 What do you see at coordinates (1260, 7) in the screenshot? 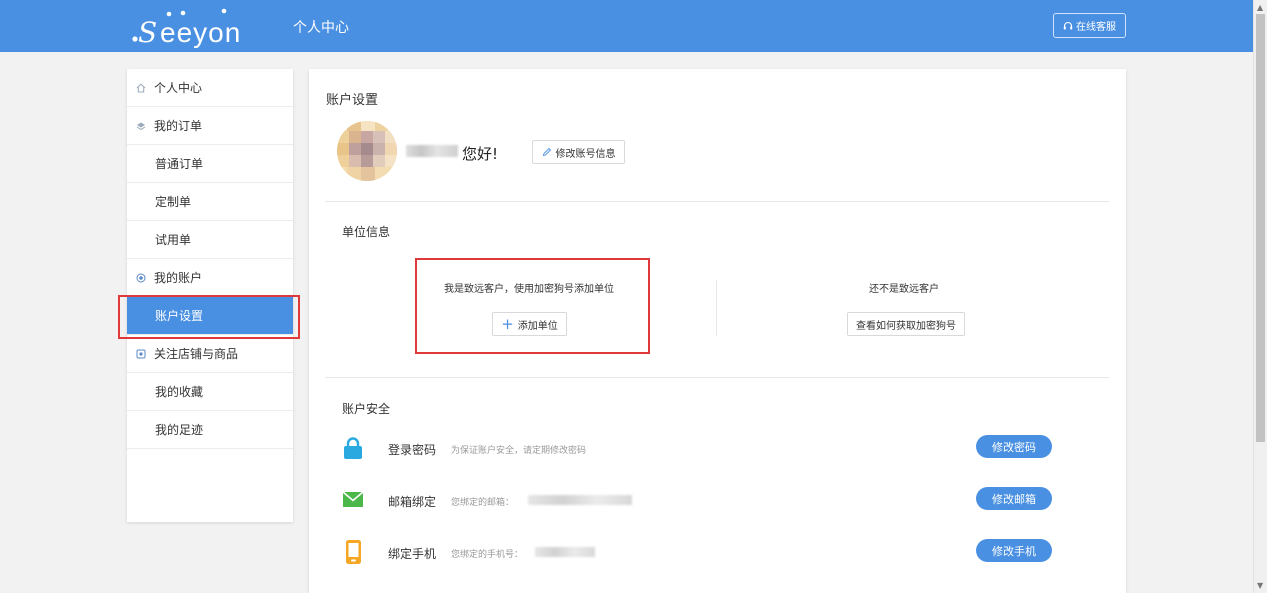
I see `scroll-up-arrow-icon: ▲` at bounding box center [1260, 7].